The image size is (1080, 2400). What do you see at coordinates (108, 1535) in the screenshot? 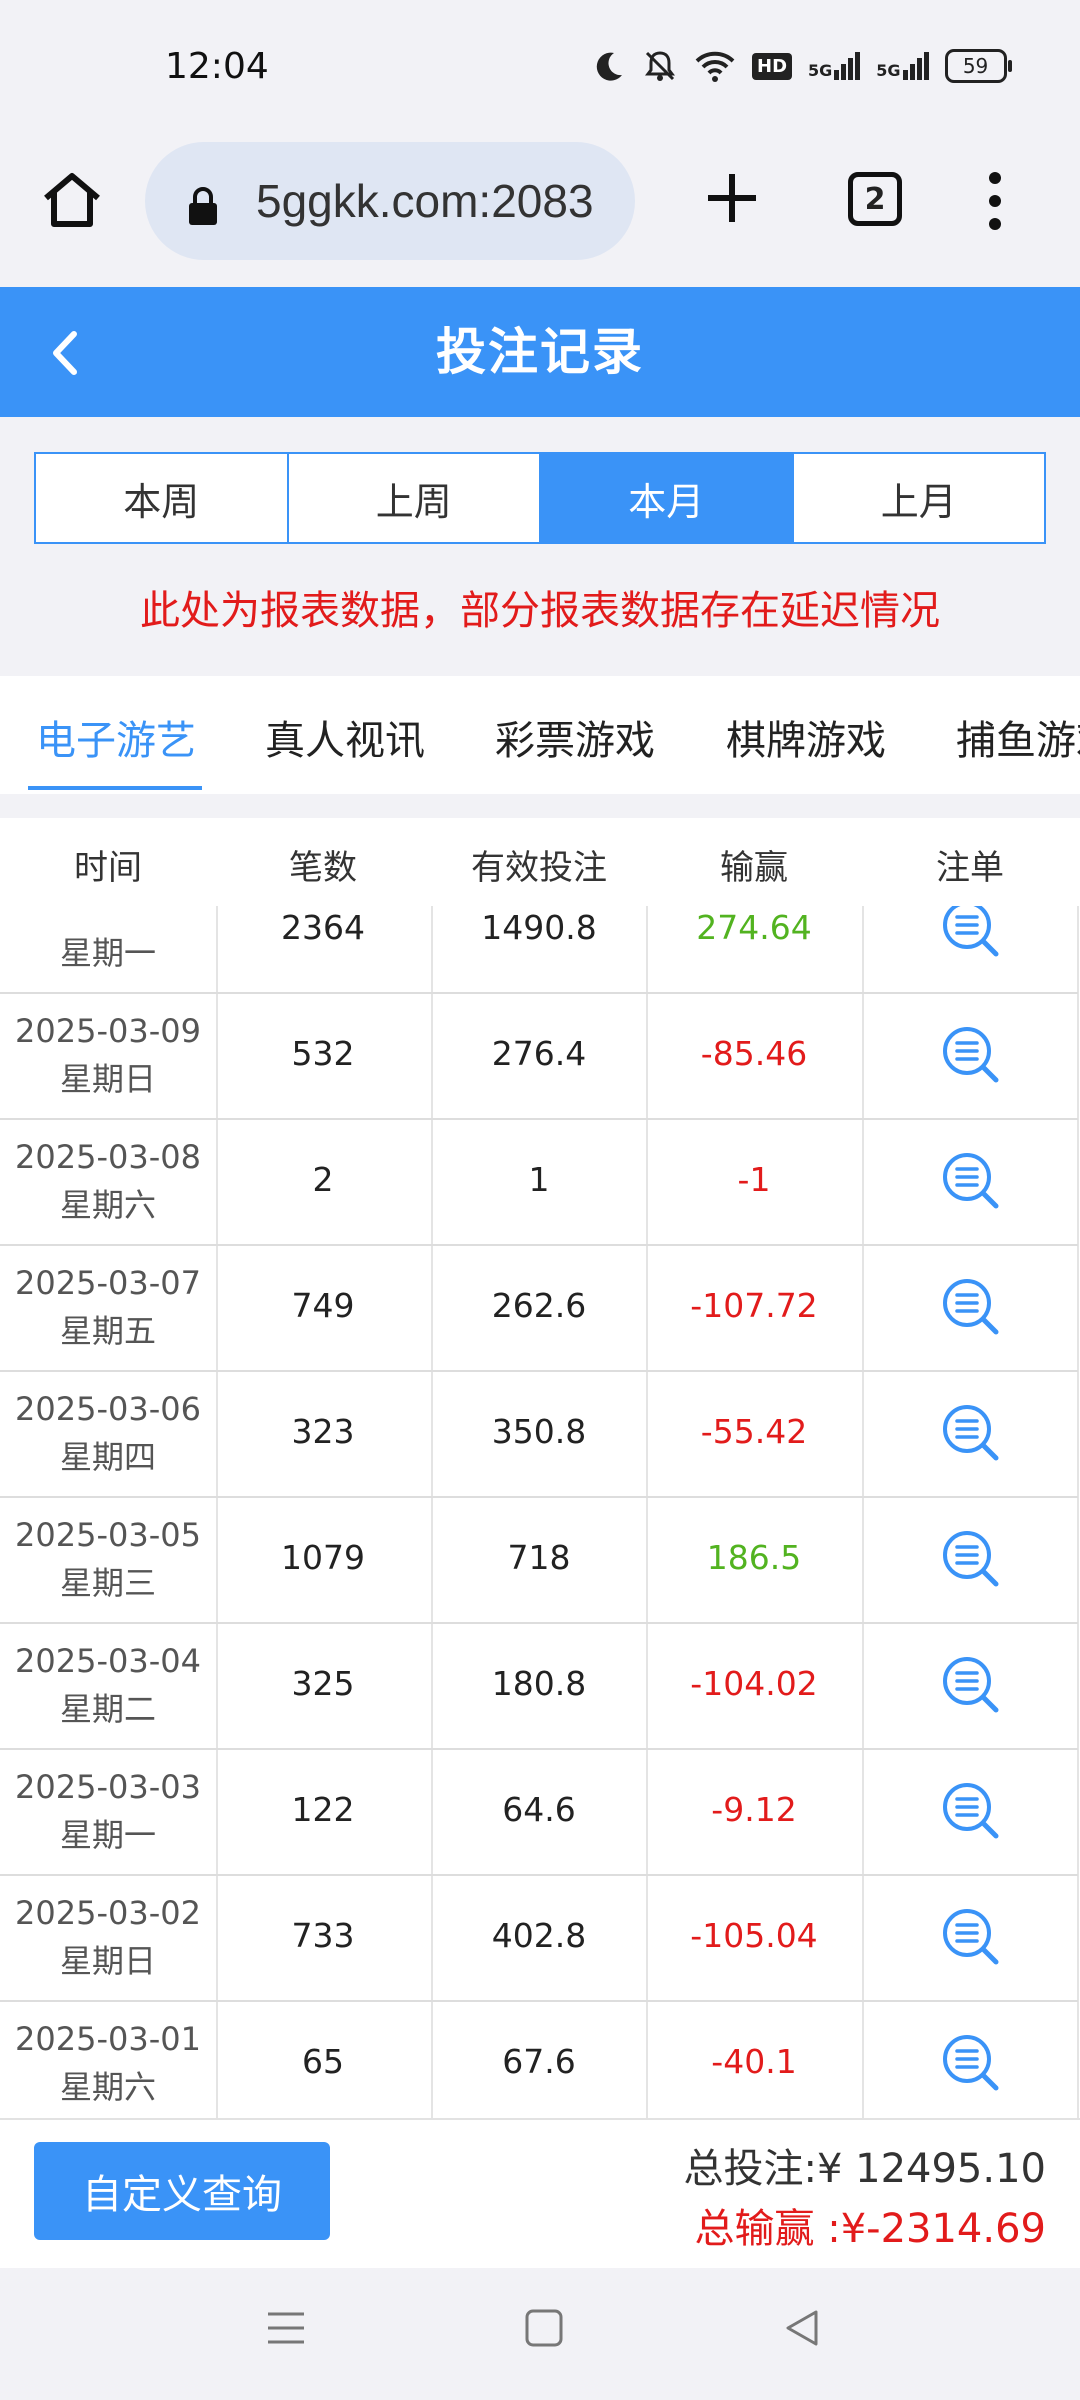
I see `row-date: 2025-03-05` at bounding box center [108, 1535].